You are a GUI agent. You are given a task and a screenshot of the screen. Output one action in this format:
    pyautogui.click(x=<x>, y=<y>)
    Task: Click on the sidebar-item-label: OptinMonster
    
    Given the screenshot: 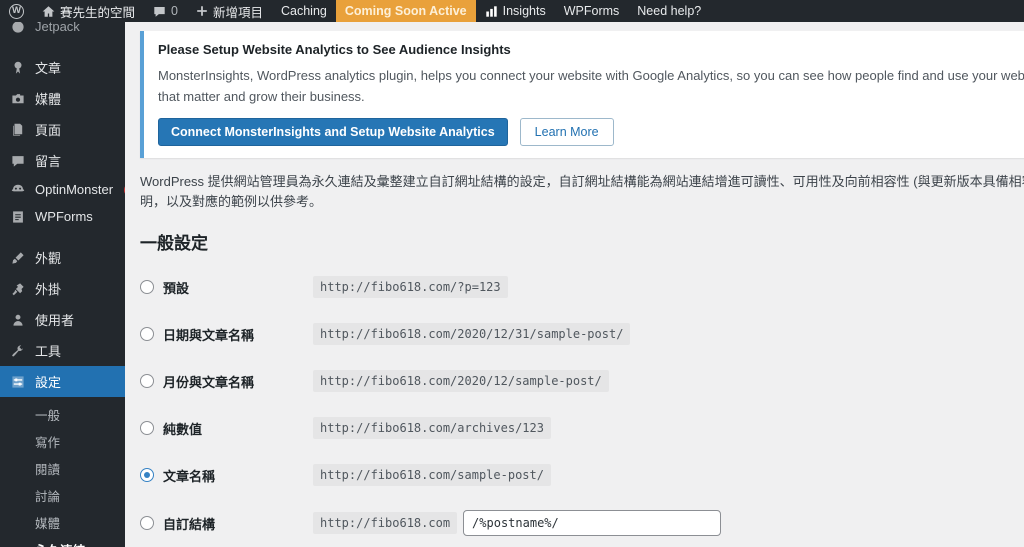 What is the action you would take?
    pyautogui.click(x=74, y=189)
    